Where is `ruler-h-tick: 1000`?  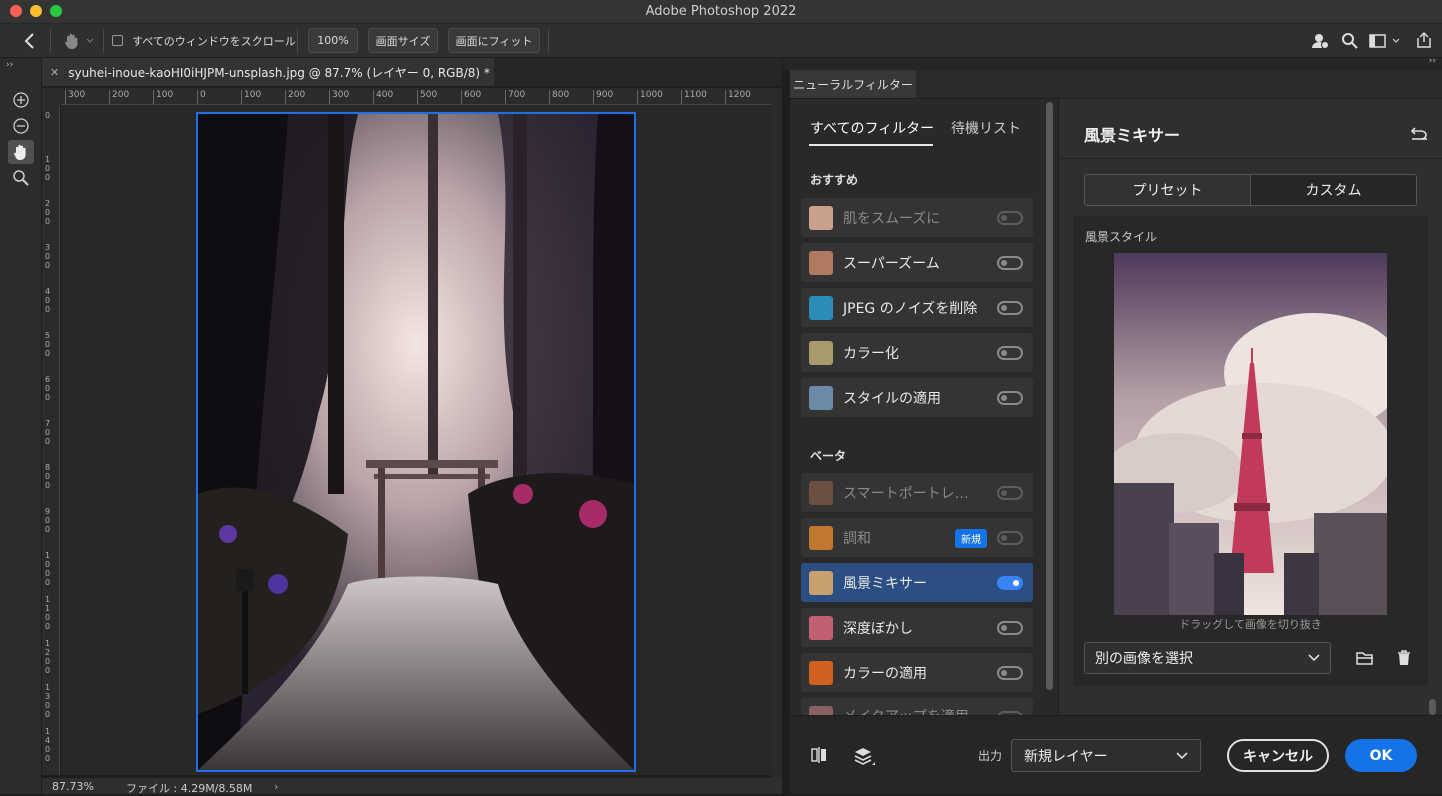 ruler-h-tick: 1000 is located at coordinates (650, 97).